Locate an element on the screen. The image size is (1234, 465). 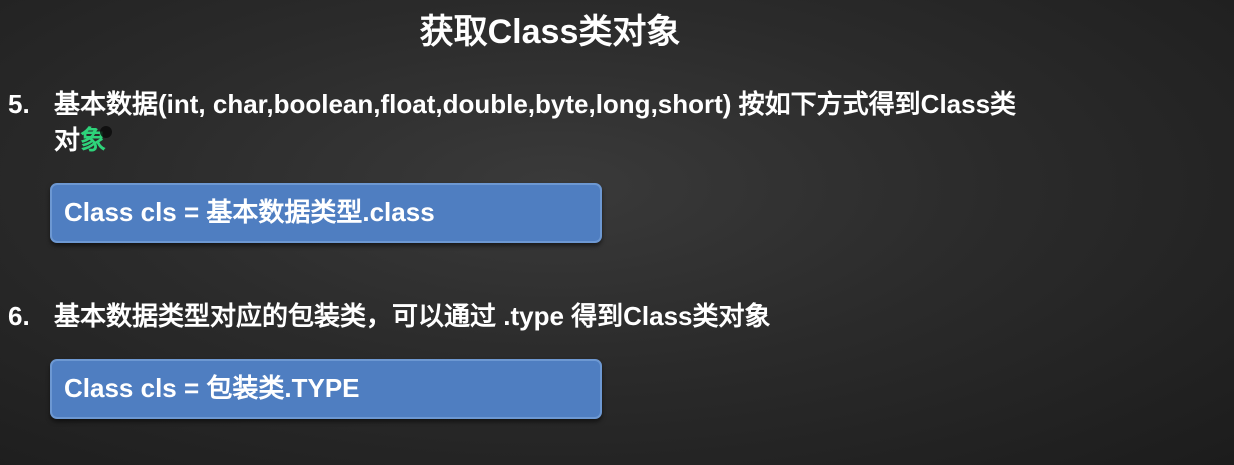
slide-title: 获取Class类对象 is located at coordinates (550, 32).